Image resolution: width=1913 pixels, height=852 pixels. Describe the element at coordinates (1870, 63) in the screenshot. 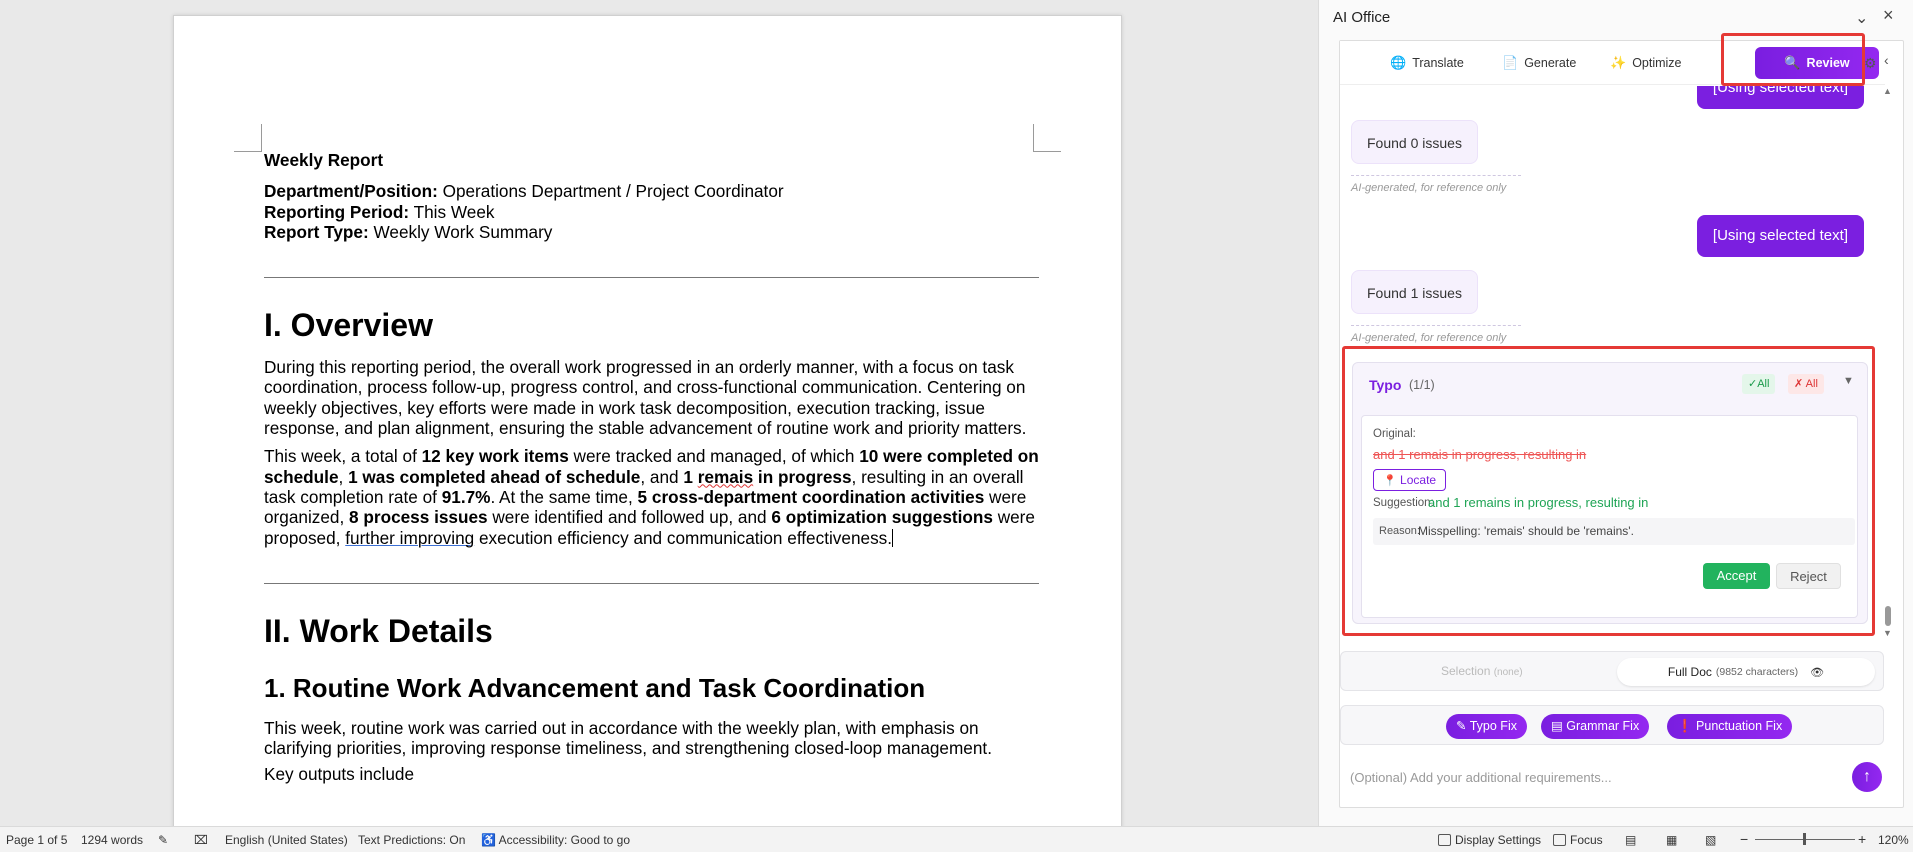

I see `gear-icon: ⚙` at that location.